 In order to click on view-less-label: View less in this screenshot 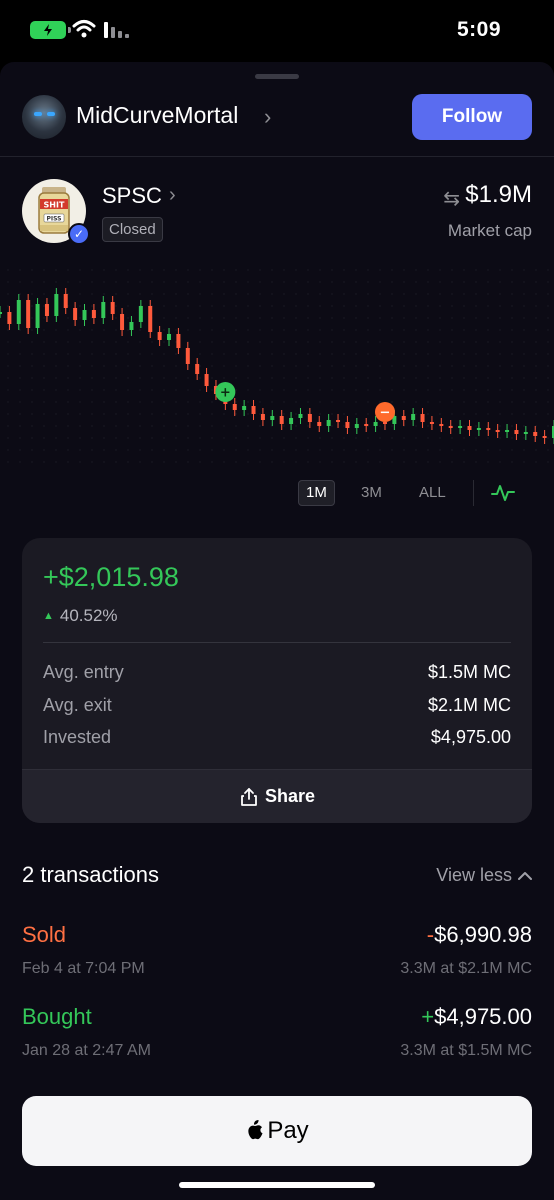, I will do `click(474, 875)`.